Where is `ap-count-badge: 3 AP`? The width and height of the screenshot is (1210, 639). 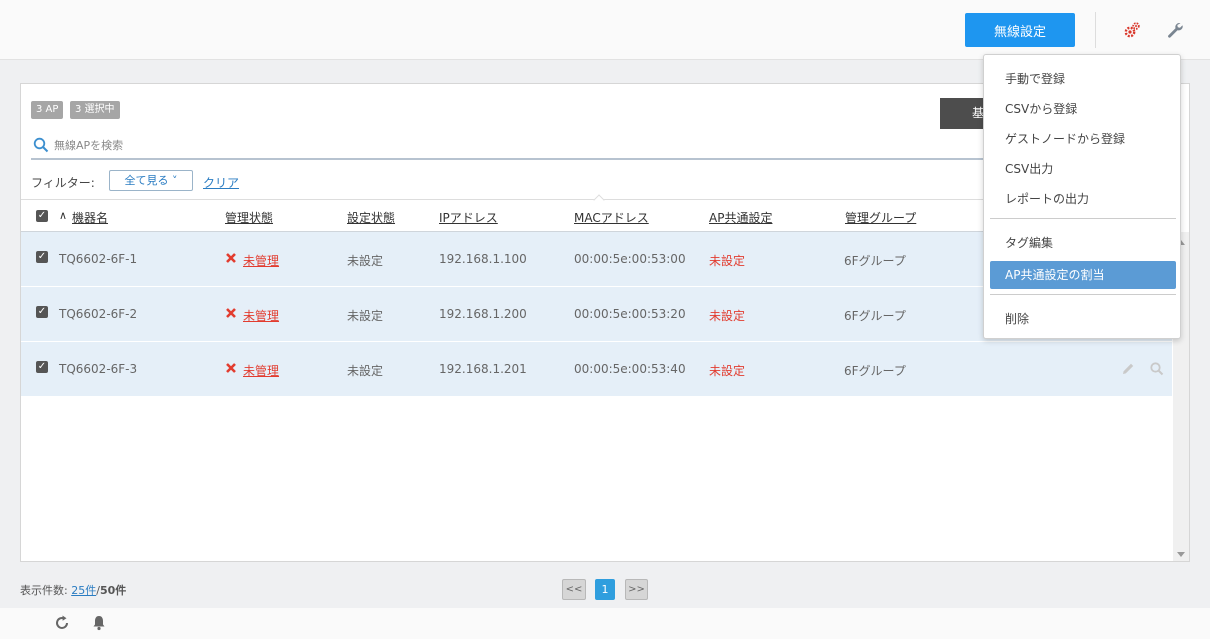 ap-count-badge: 3 AP is located at coordinates (47, 110).